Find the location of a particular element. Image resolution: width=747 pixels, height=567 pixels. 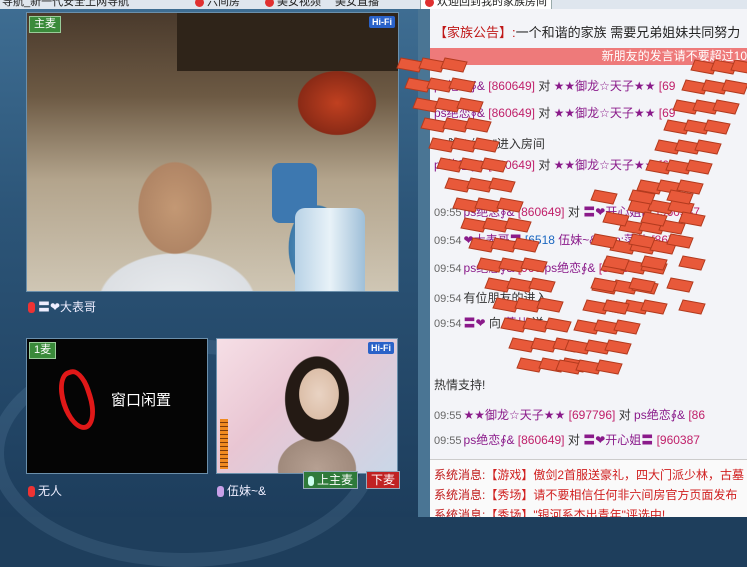

chat-nickname: 伍妹~&amp;萍儿 is located at coordinates (604, 240).